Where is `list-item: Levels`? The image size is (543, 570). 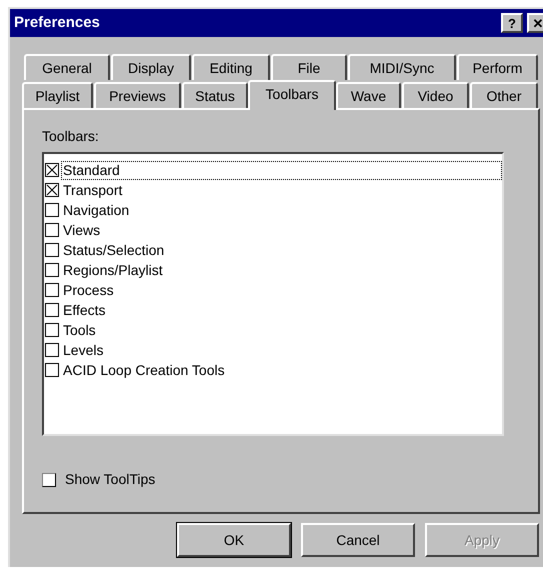
list-item: Levels is located at coordinates (273, 350).